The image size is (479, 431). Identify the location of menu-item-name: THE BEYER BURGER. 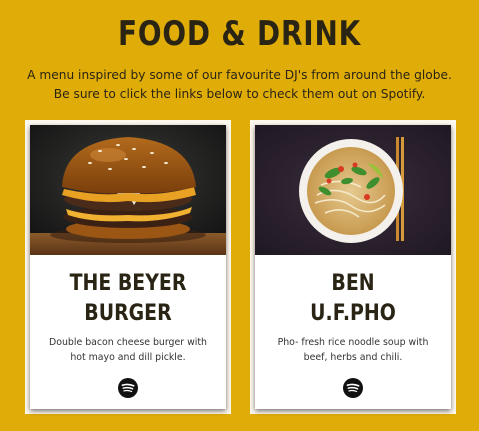
(128, 299).